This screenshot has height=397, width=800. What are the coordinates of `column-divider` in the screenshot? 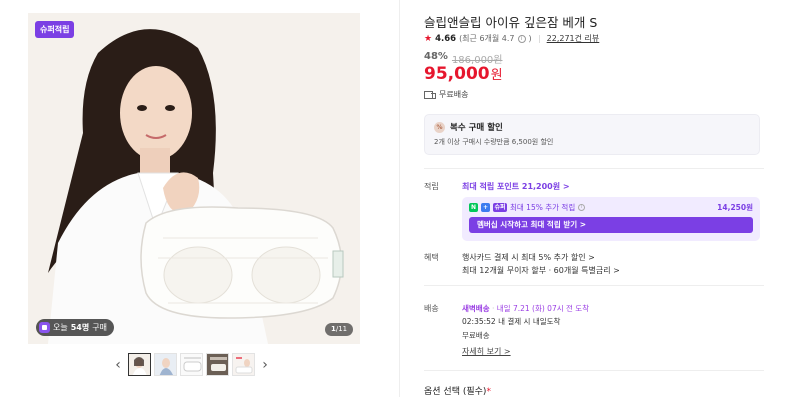 It's located at (399, 198).